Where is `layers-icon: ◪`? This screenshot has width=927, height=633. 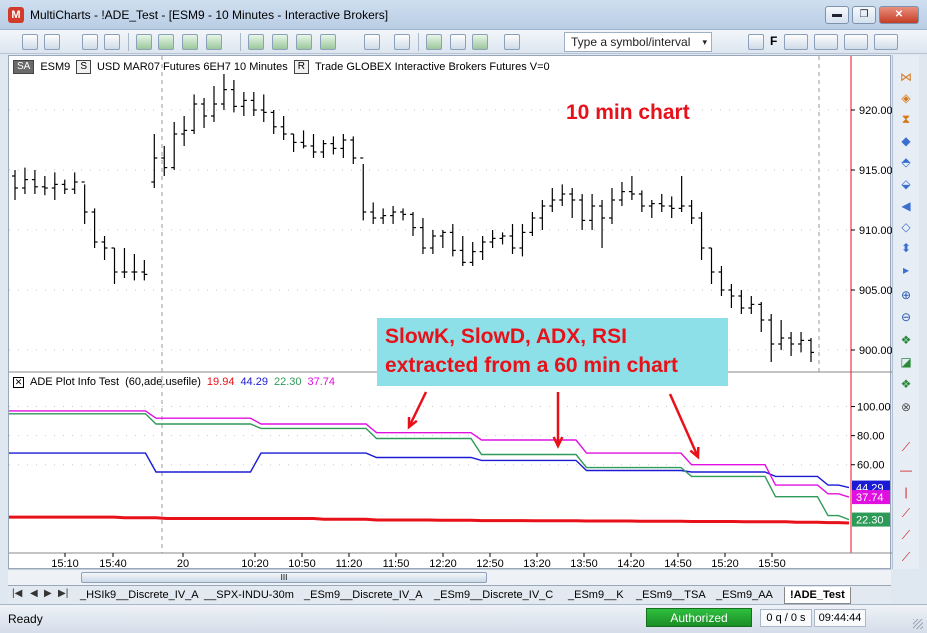
layers-icon: ◪ is located at coordinates (906, 362).